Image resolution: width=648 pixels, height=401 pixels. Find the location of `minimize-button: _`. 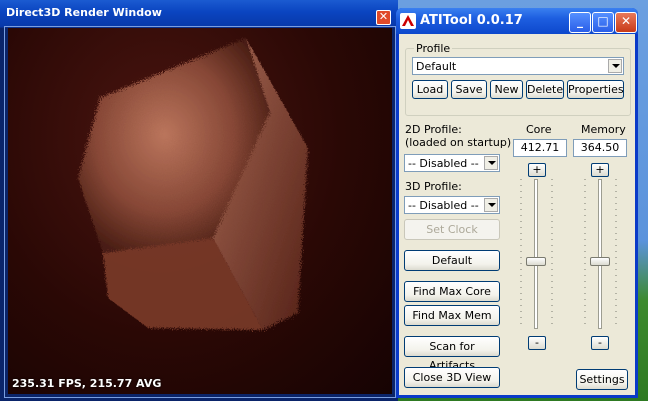

minimize-button: _ is located at coordinates (580, 22).